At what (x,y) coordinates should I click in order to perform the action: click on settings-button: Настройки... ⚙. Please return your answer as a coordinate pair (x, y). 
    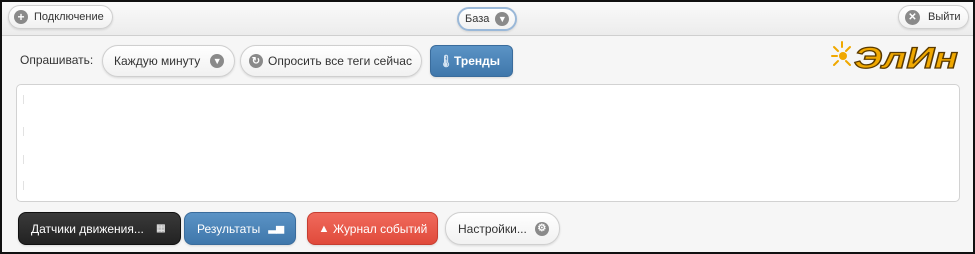
    Looking at the image, I should click on (502, 228).